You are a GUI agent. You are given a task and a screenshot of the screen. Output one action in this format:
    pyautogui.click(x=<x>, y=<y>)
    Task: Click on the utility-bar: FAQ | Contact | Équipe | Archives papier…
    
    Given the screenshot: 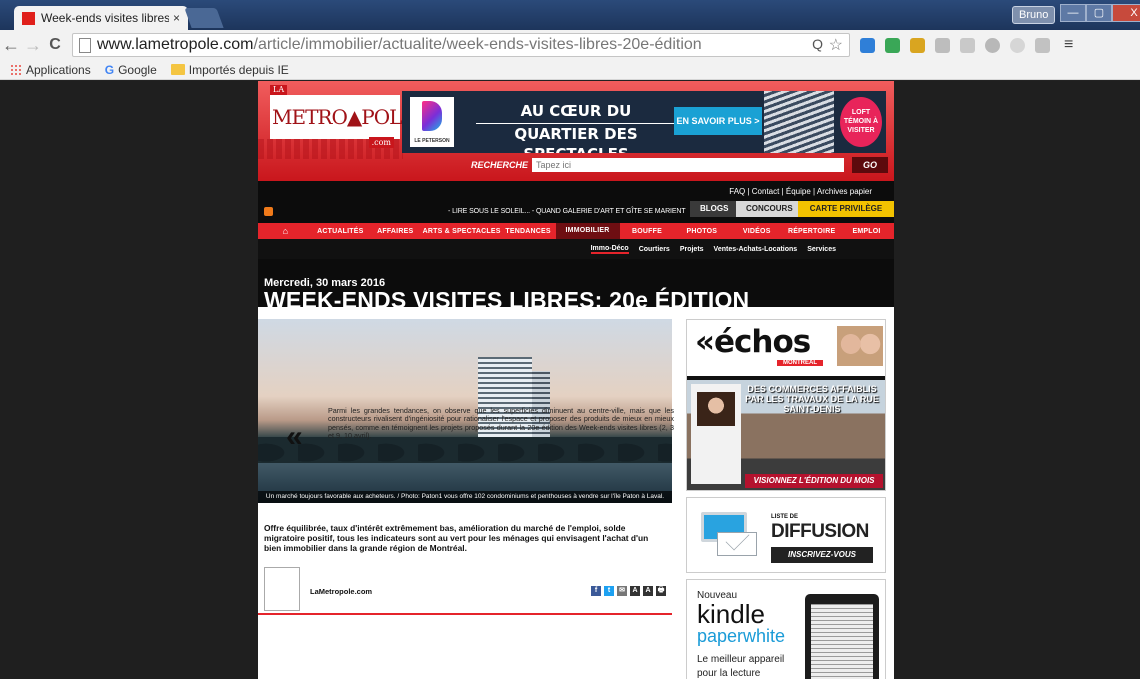 What is the action you would take?
    pyautogui.click(x=576, y=202)
    